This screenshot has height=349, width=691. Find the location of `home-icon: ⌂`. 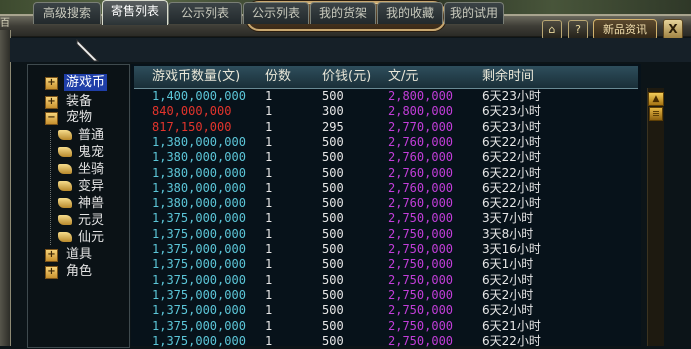

home-icon: ⌂ is located at coordinates (552, 30).